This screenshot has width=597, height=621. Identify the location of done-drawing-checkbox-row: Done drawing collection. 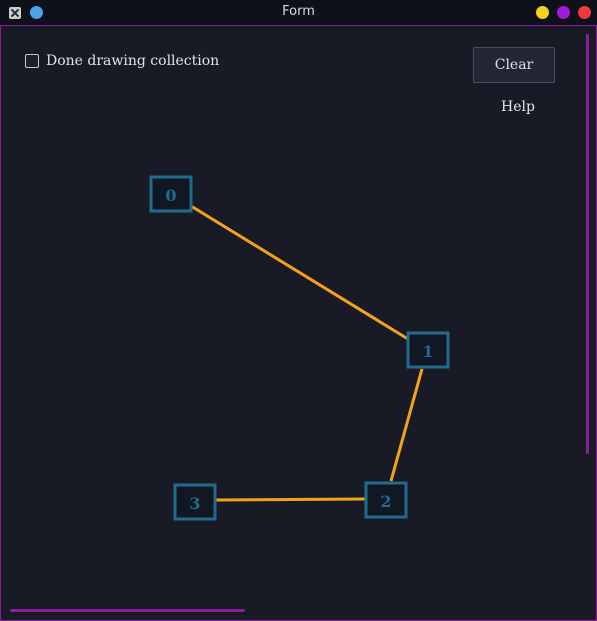
(122, 61).